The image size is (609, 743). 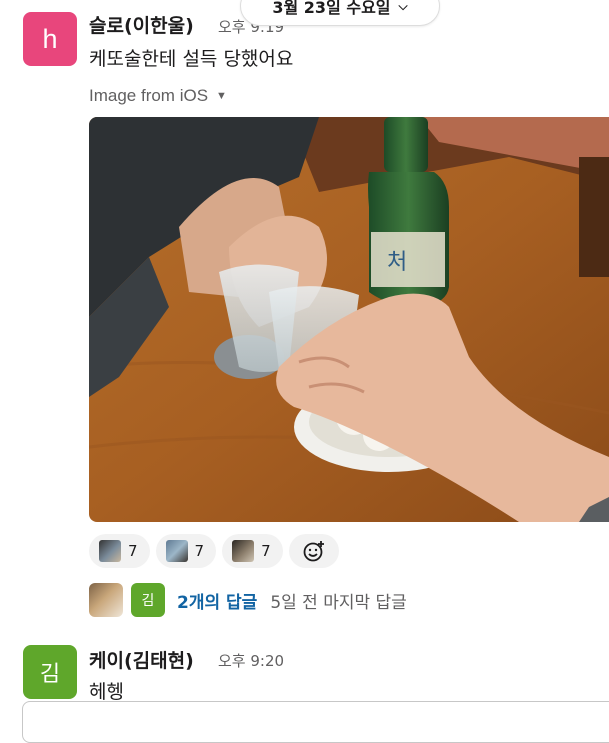 What do you see at coordinates (221, 96) in the screenshot?
I see `caret-down-icon: ▼` at bounding box center [221, 96].